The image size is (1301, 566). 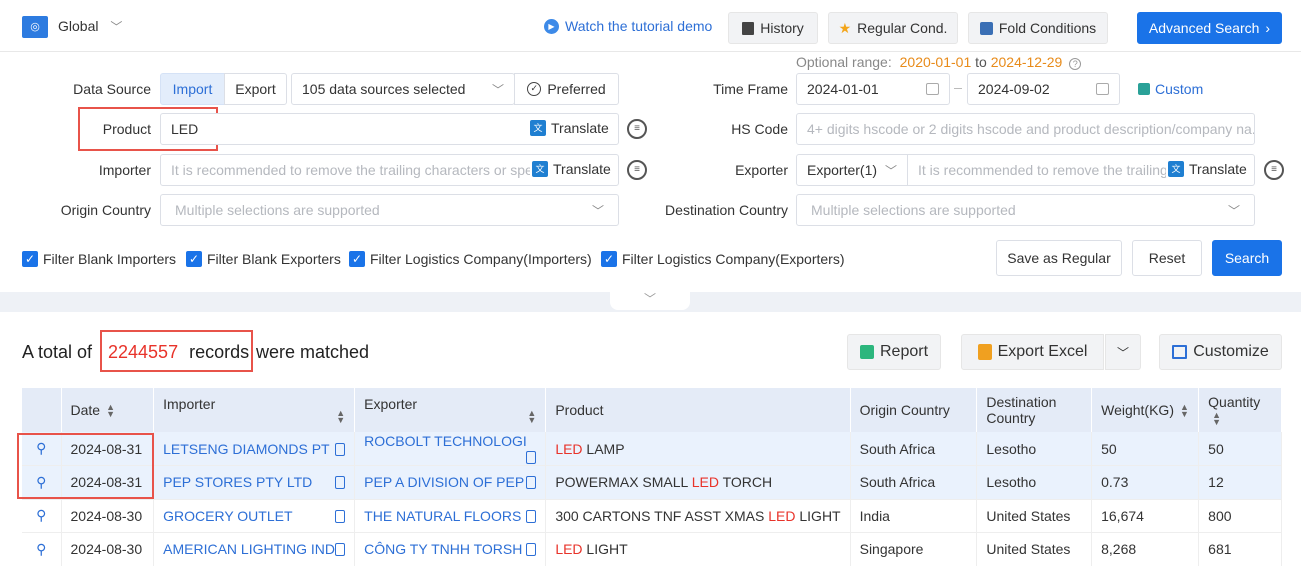 What do you see at coordinates (1167, 258) in the screenshot?
I see `reset-button: Reset` at bounding box center [1167, 258].